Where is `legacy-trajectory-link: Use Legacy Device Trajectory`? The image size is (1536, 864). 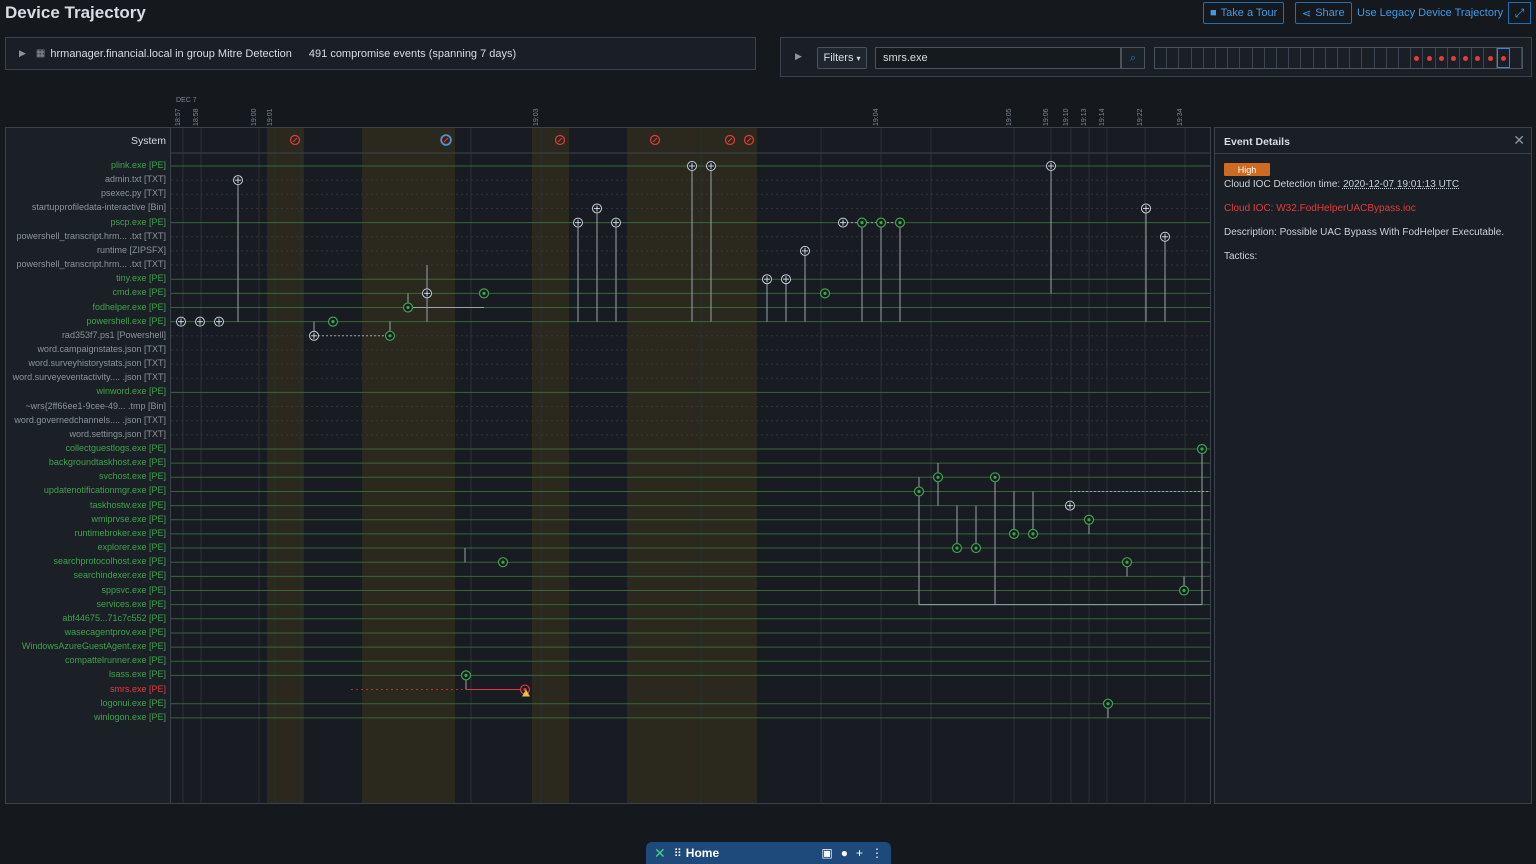 legacy-trajectory-link: Use Legacy Device Trajectory is located at coordinates (1430, 13).